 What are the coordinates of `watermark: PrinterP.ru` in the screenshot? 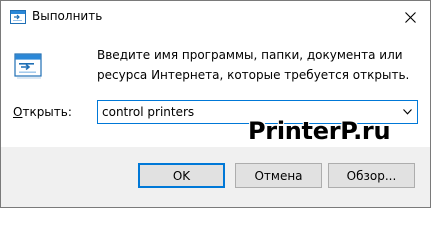 It's located at (319, 131).